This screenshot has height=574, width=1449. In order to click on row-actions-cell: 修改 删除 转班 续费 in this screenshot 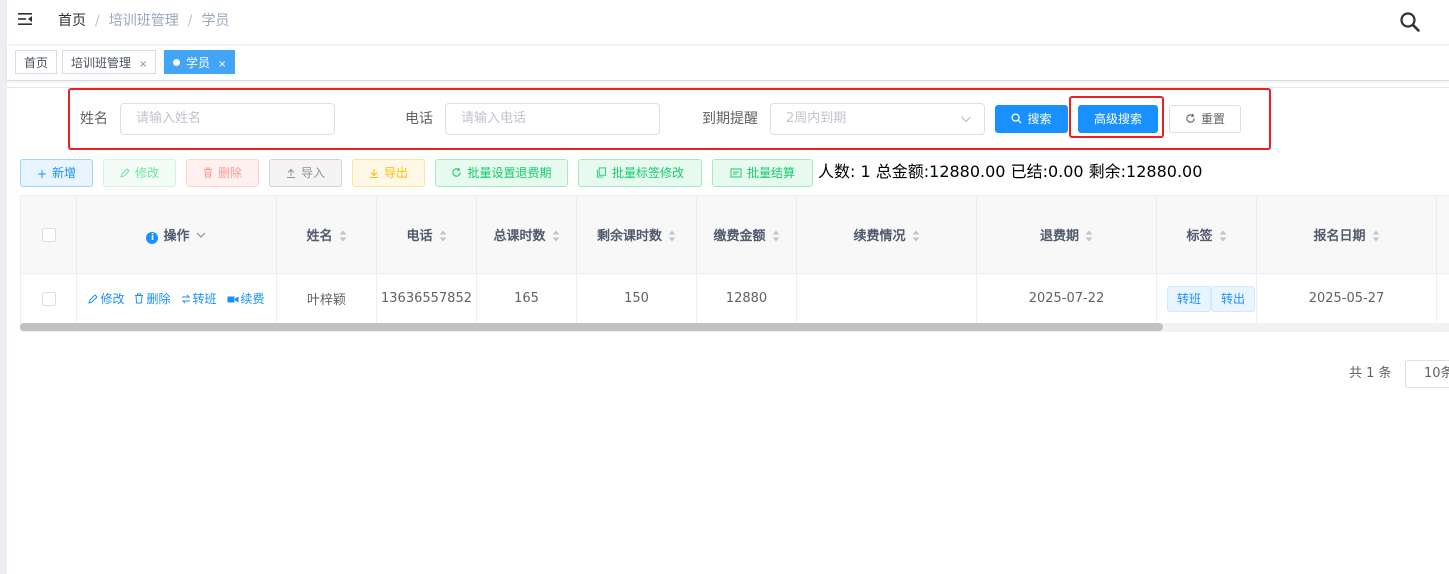, I will do `click(176, 298)`.